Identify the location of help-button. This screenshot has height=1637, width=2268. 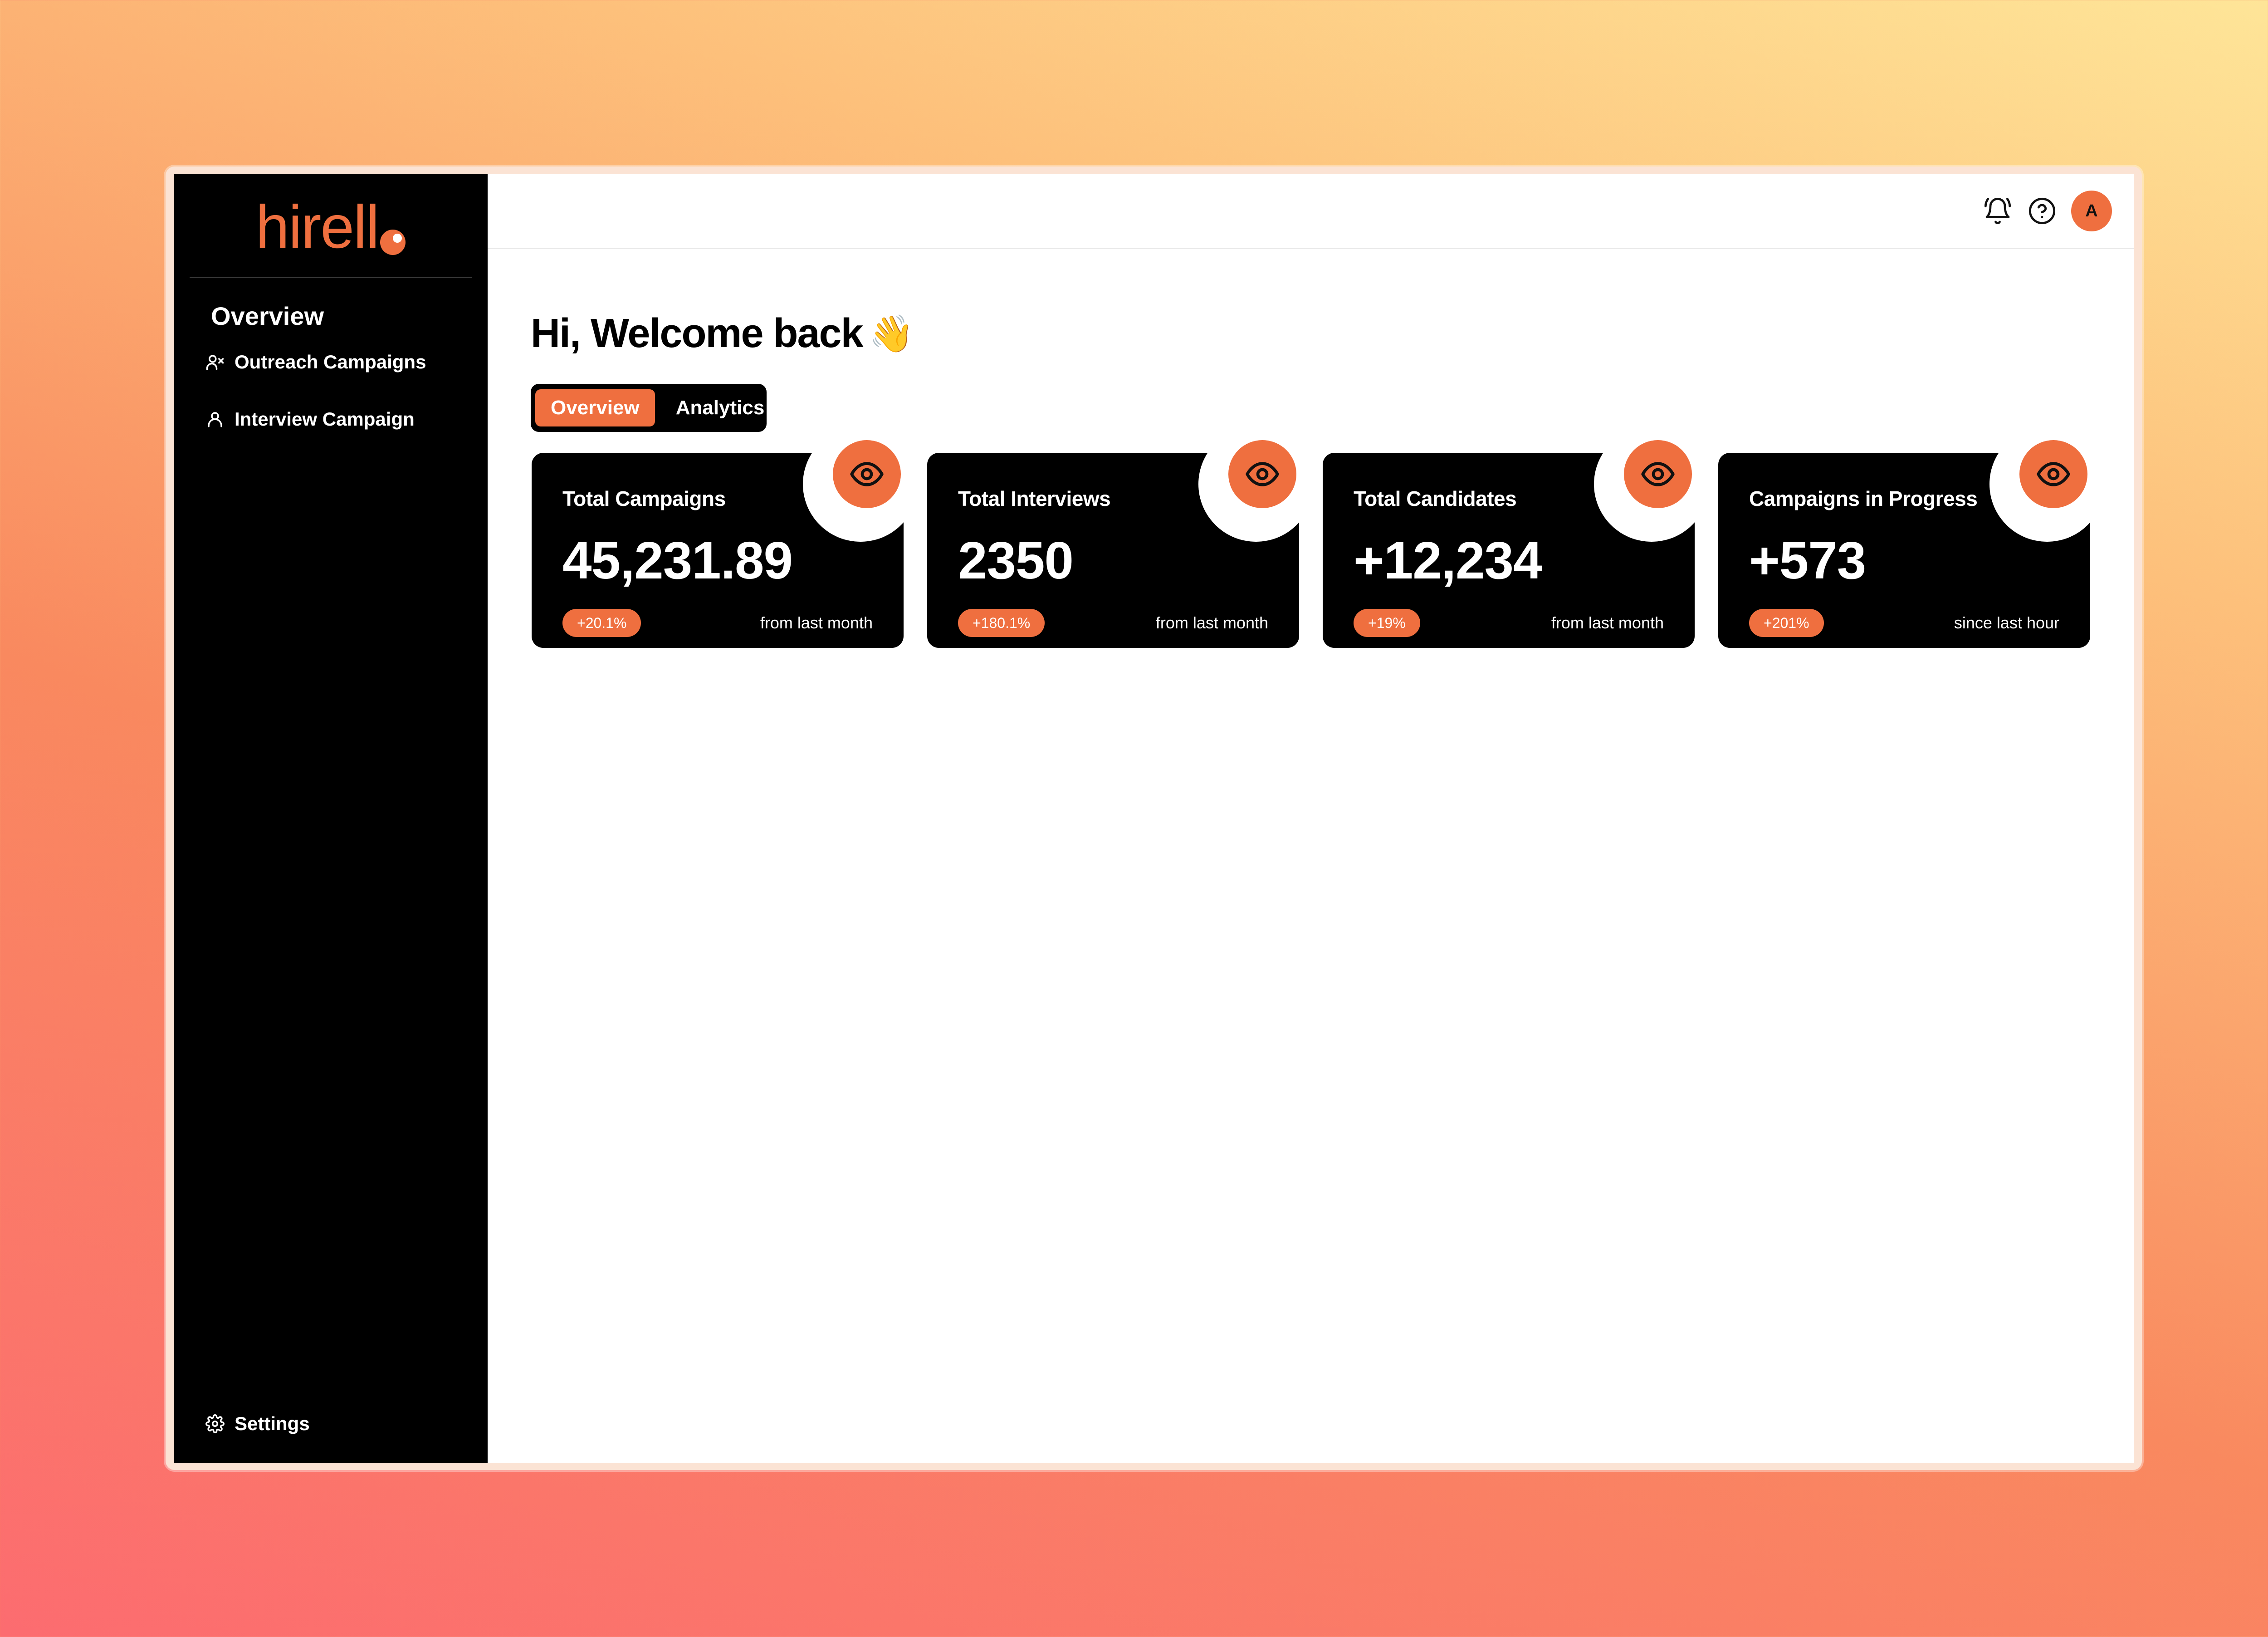
(2043, 211).